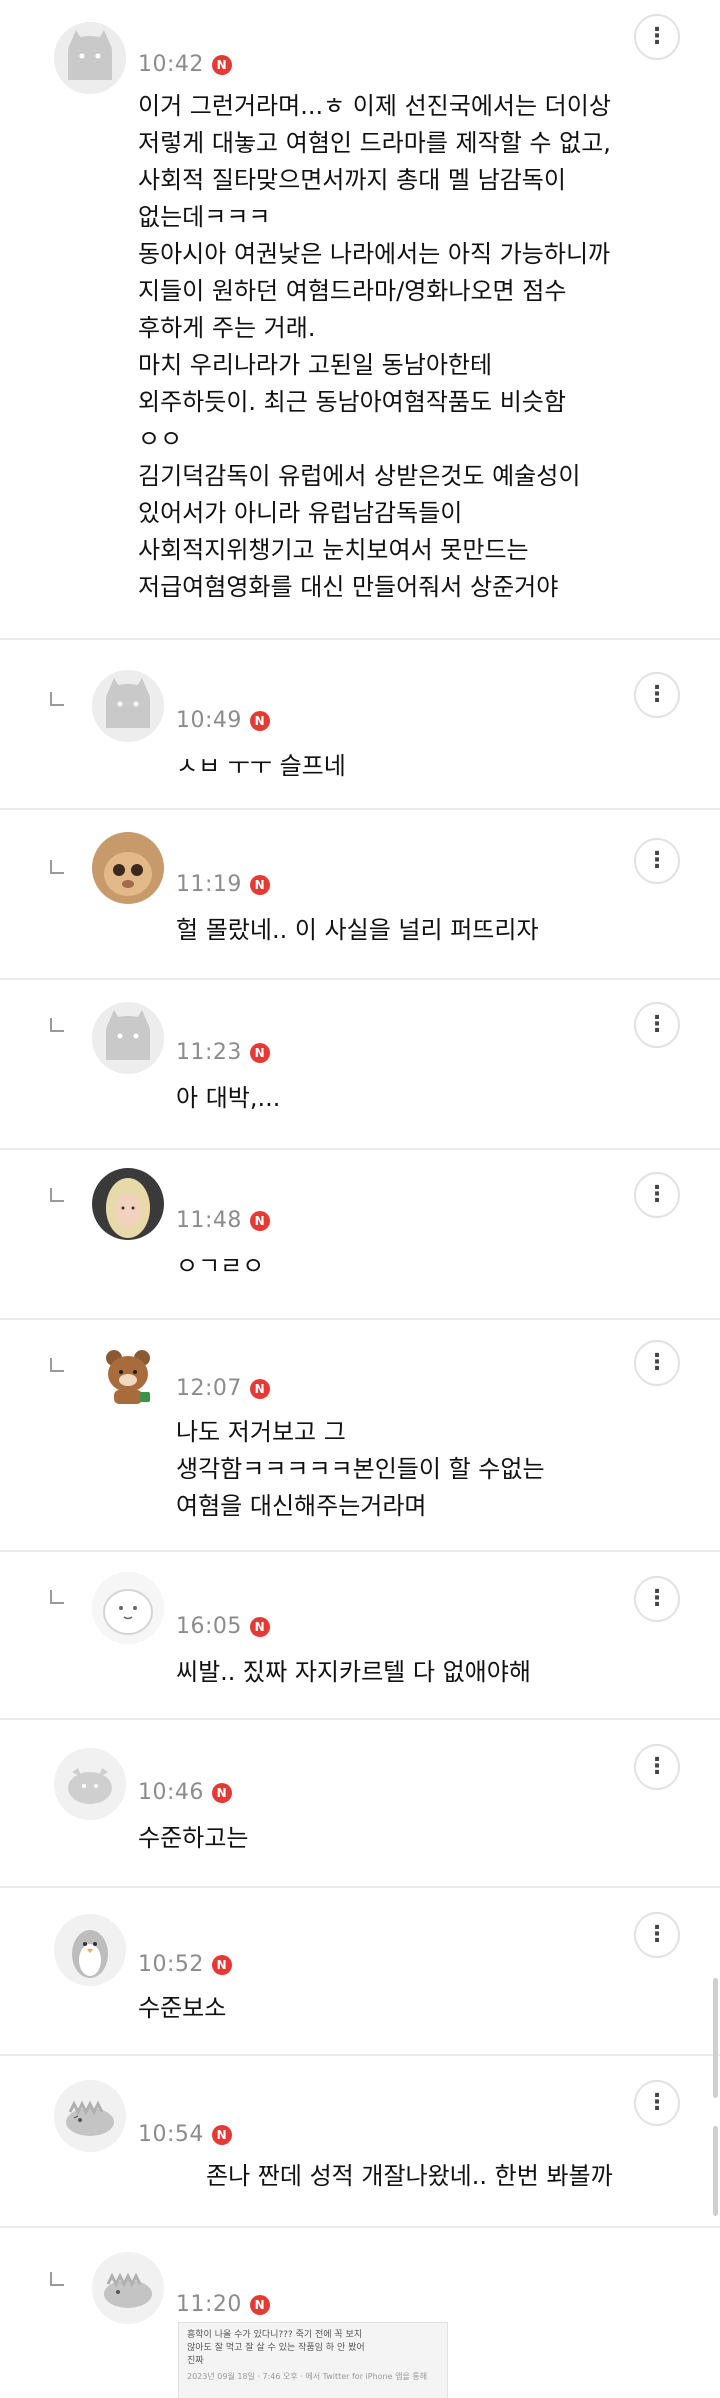  I want to click on comment-timestamp: 10:49 N, so click(223, 720).